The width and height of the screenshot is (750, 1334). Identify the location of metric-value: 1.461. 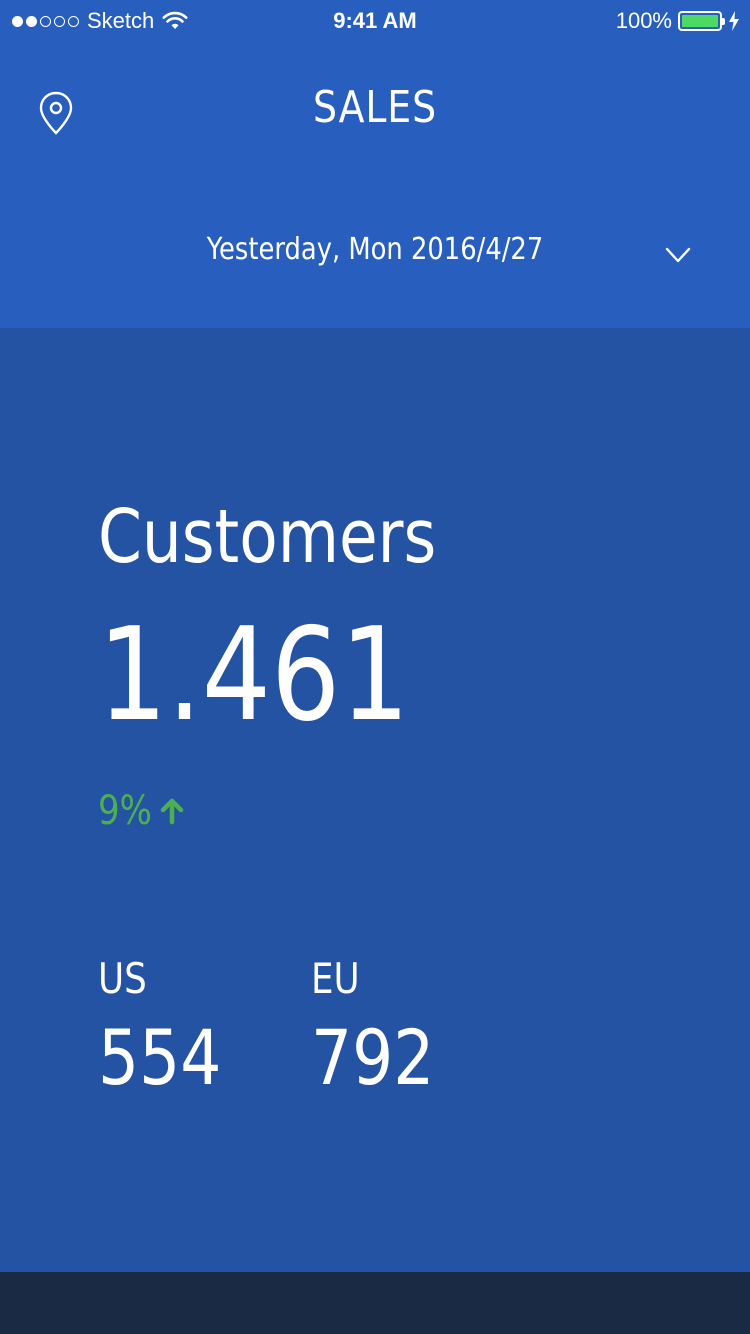
(254, 675).